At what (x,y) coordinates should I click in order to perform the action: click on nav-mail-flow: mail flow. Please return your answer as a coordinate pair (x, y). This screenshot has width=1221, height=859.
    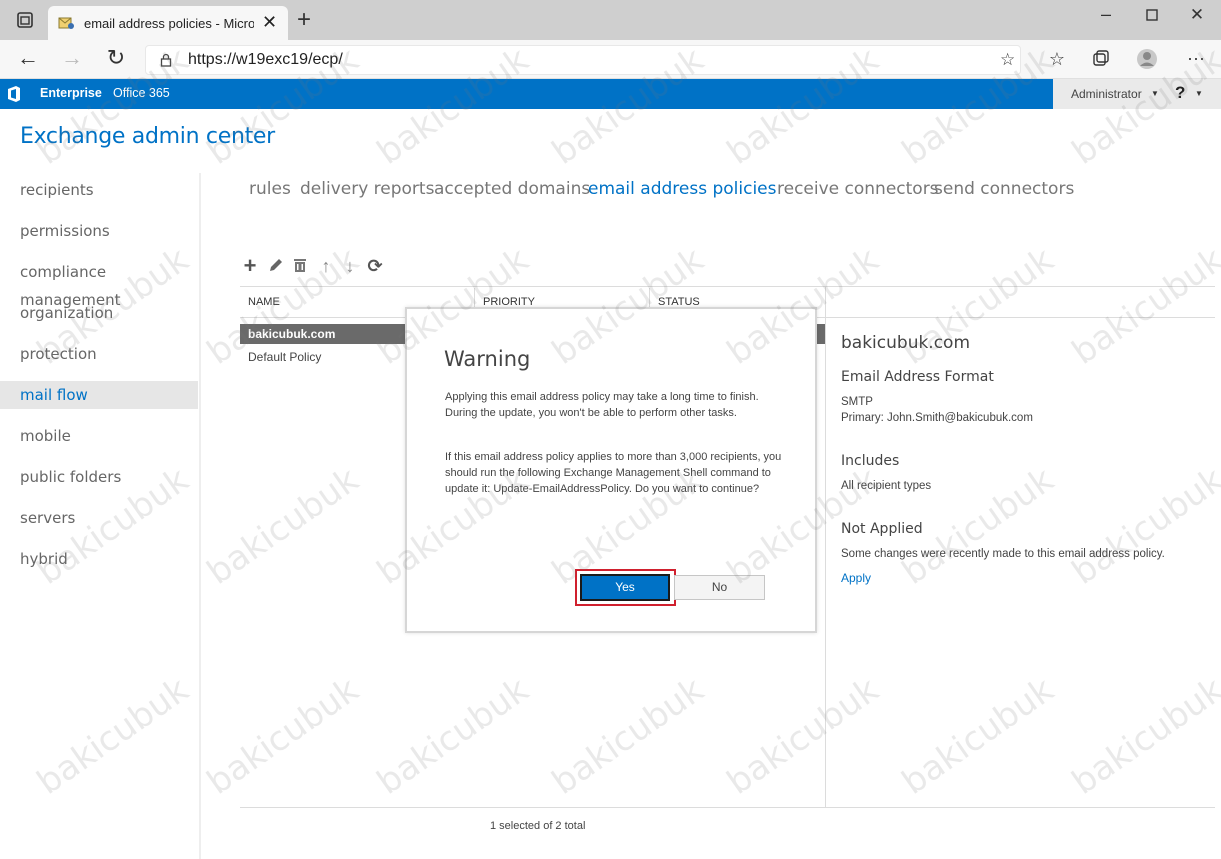
    Looking at the image, I should click on (99, 395).